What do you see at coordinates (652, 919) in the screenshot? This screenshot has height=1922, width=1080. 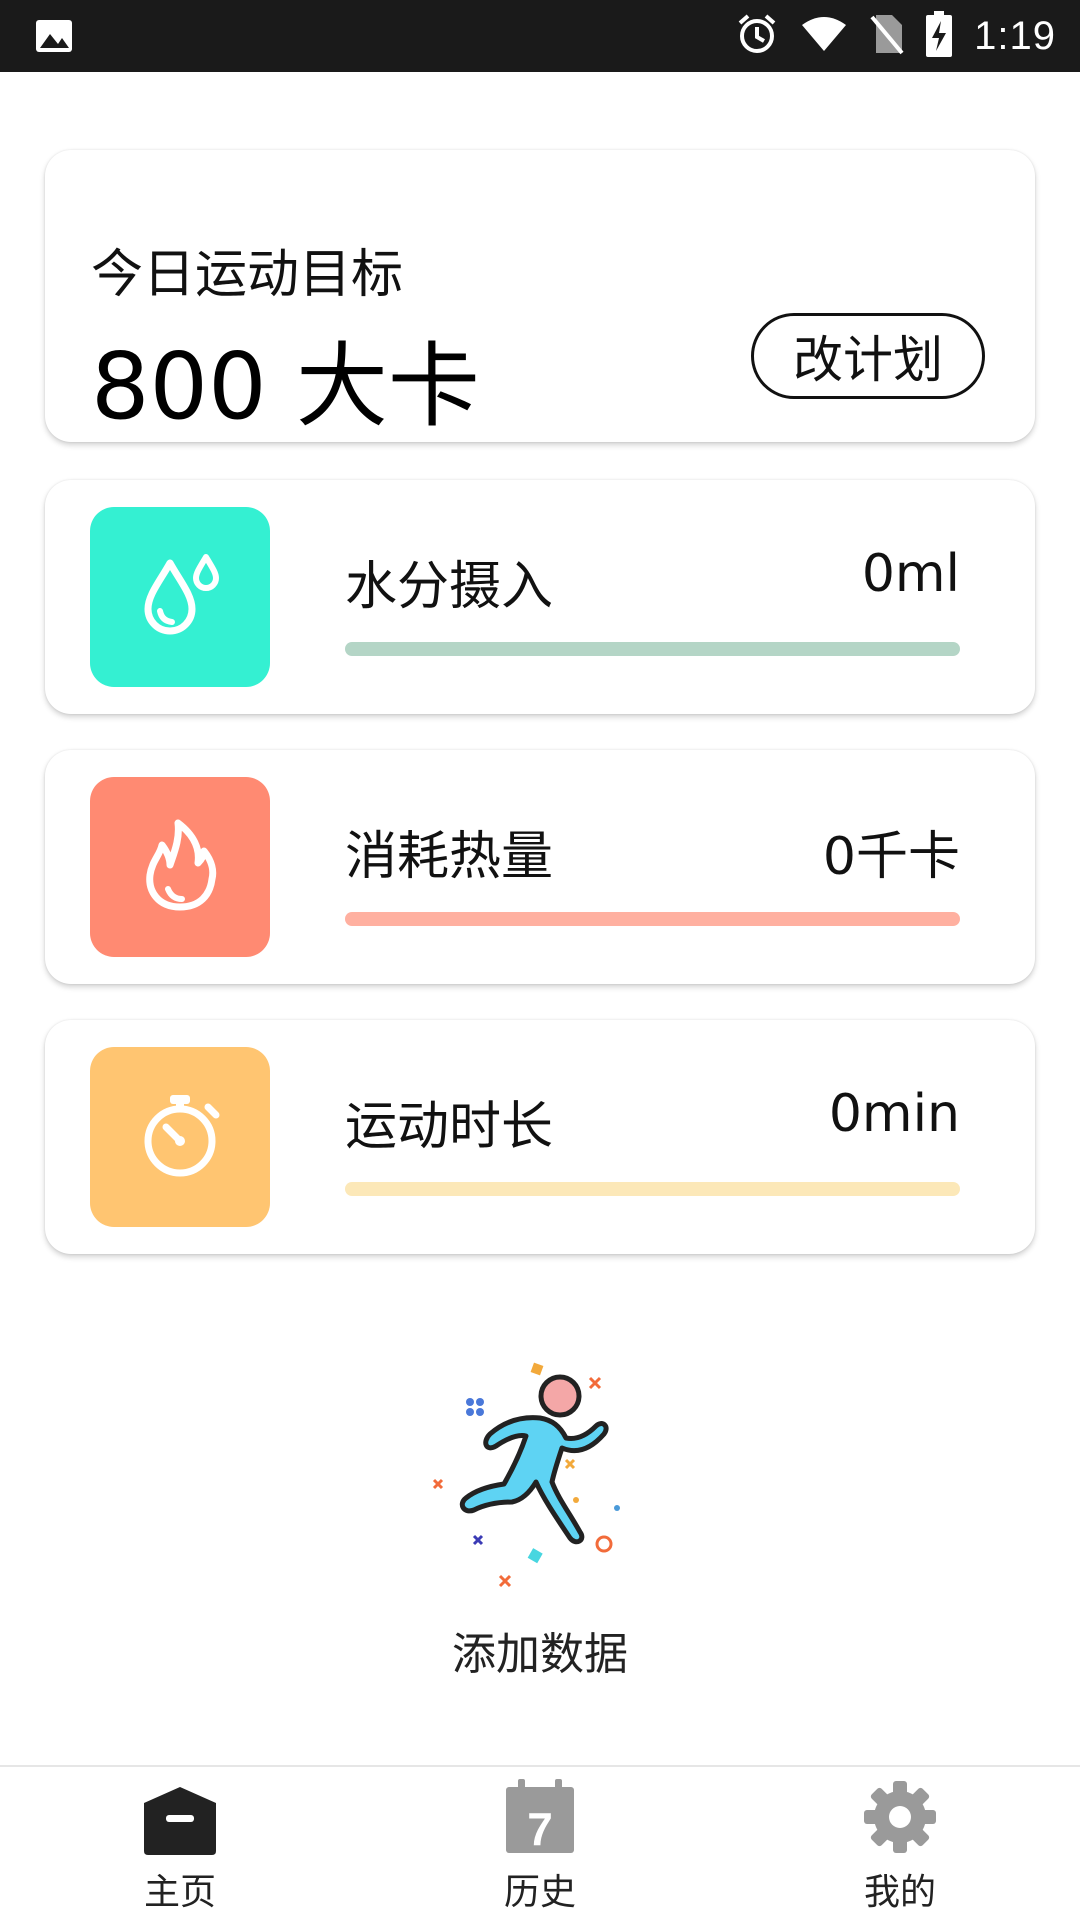 I see `calories-progress-bar` at bounding box center [652, 919].